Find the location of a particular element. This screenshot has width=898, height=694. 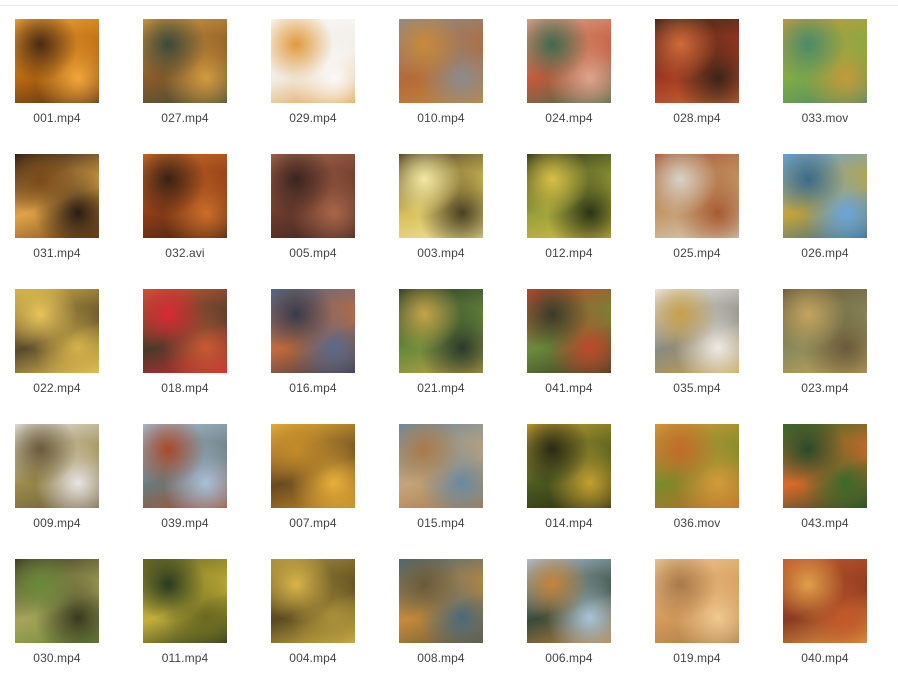

file-name-label: 010.mp4 is located at coordinates (441, 118).